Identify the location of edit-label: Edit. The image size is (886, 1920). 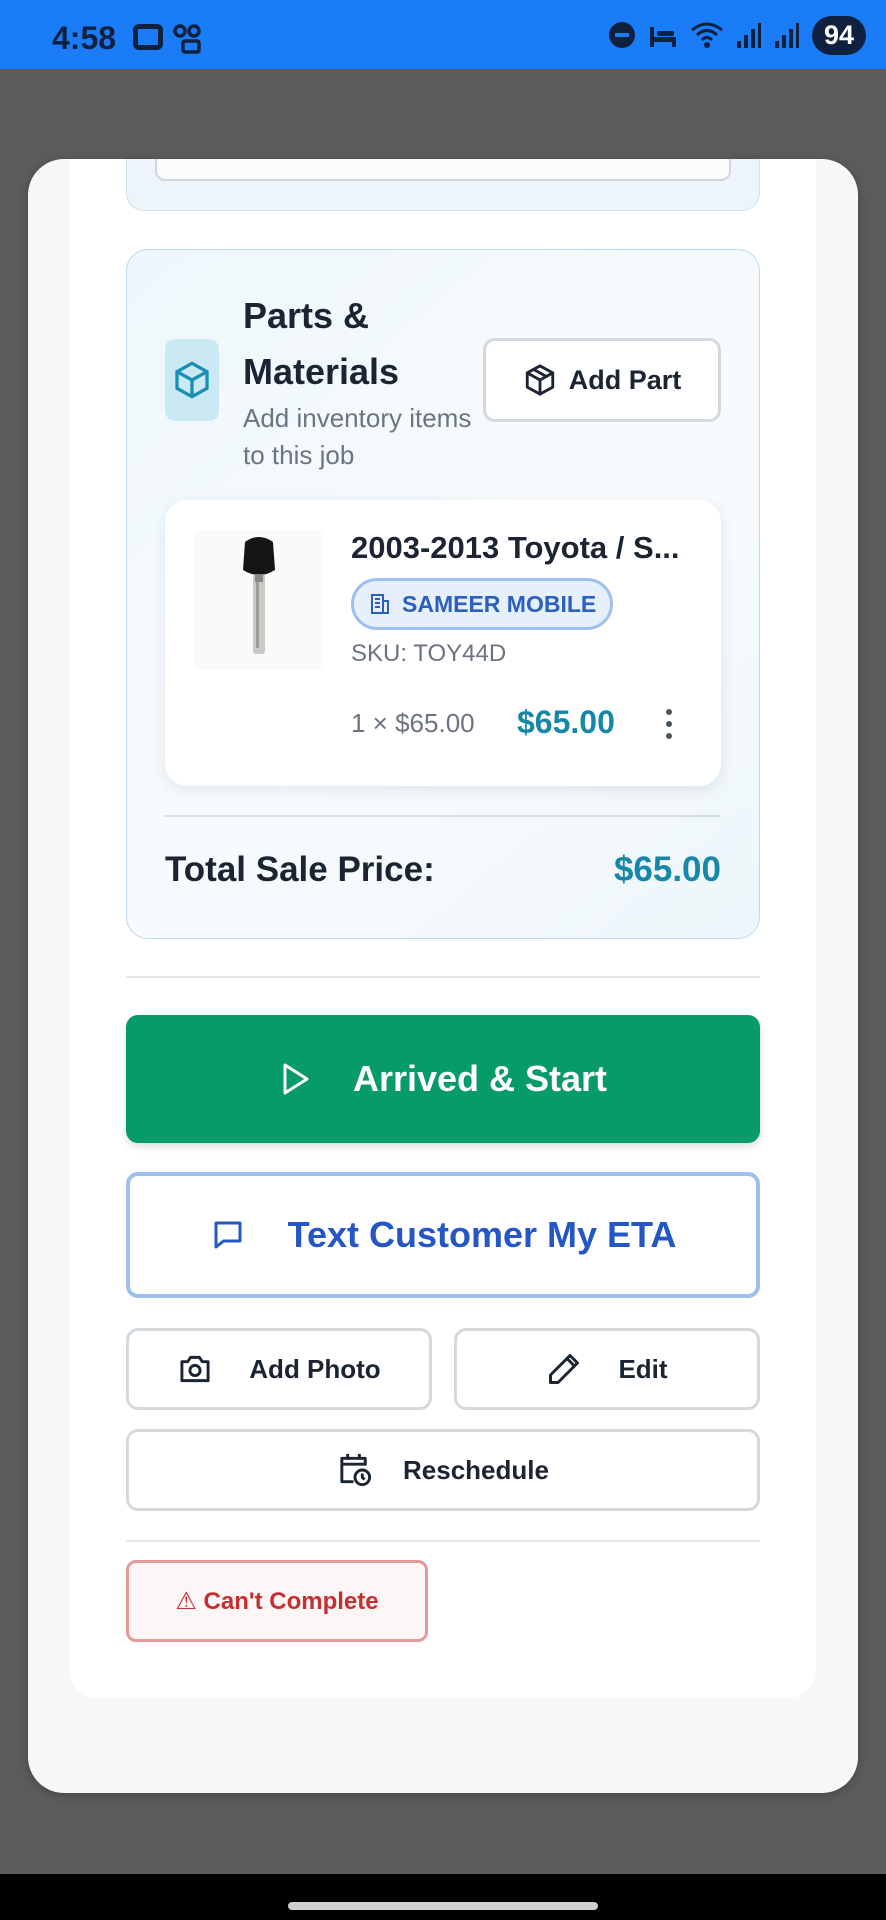
(643, 1368).